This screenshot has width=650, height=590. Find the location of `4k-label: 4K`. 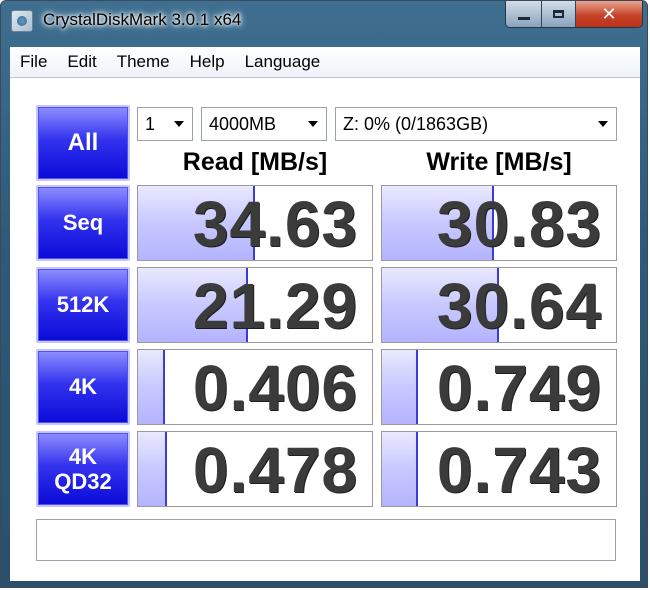

4k-label: 4K is located at coordinates (83, 387).